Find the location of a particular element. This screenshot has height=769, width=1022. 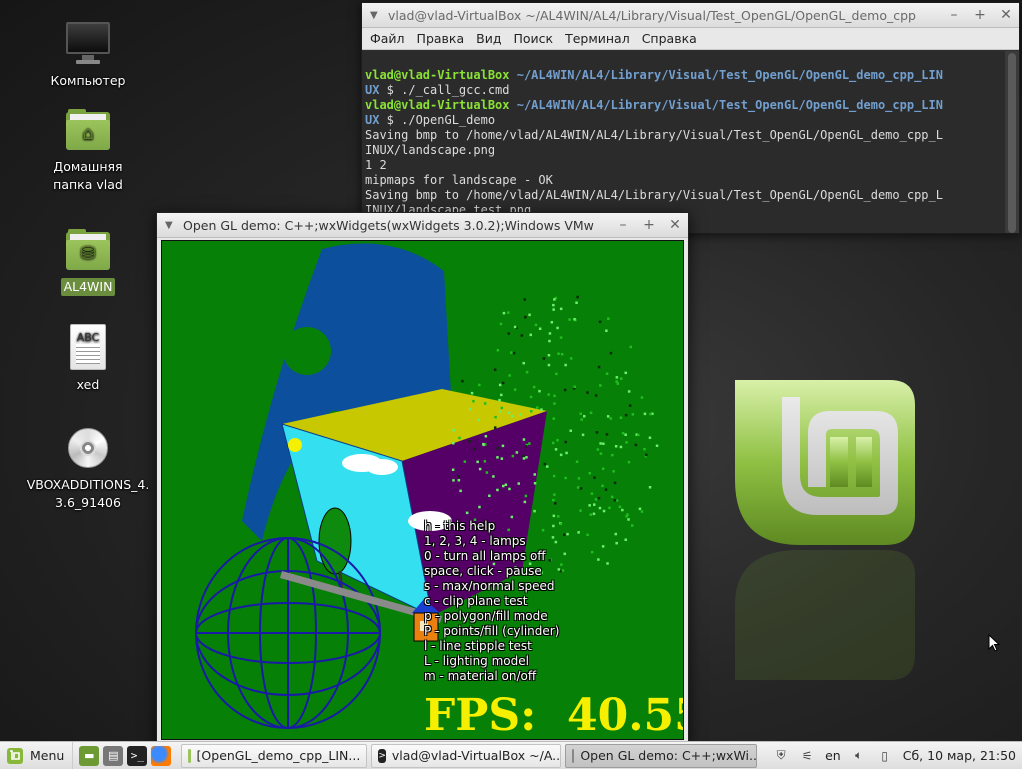

menu-edit: Правка is located at coordinates (441, 38).